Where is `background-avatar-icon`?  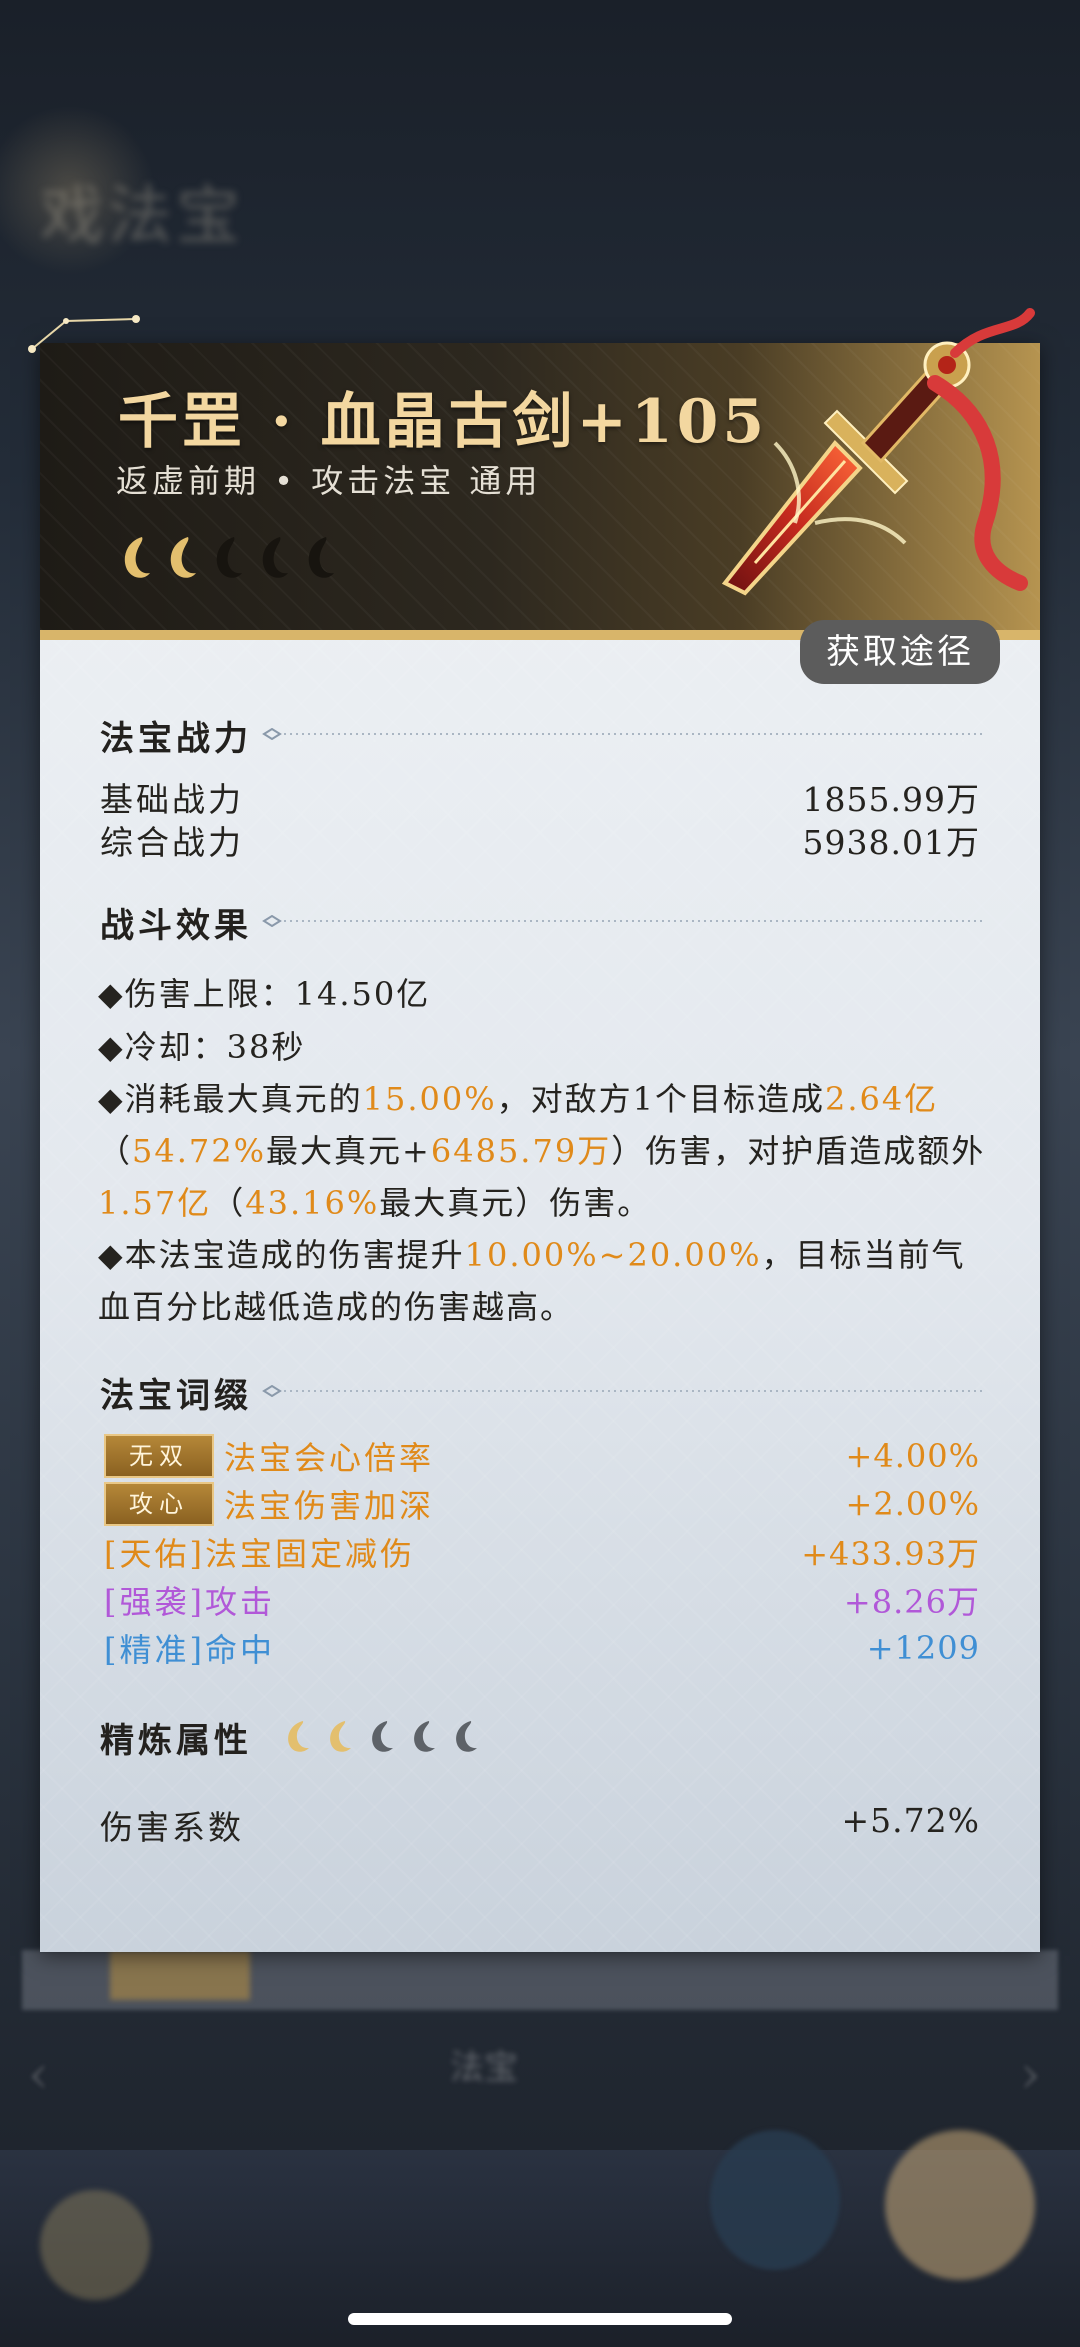
background-avatar-icon is located at coordinates (960, 2205).